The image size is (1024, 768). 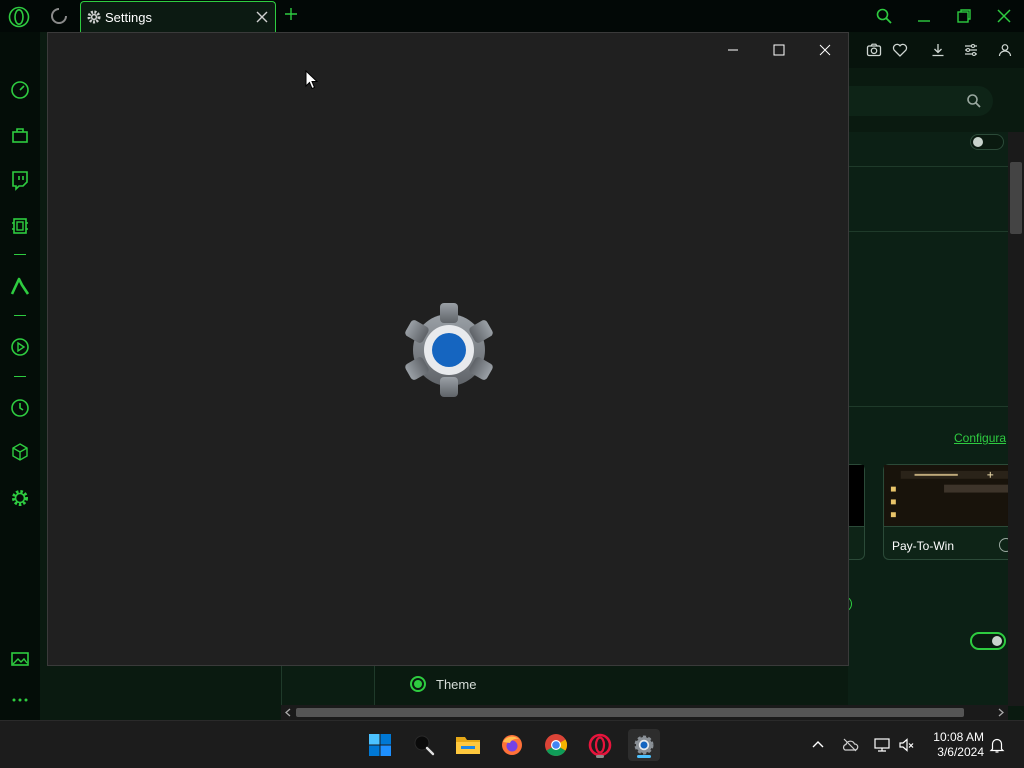 I want to click on opera-gx-icon, so click(x=600, y=745).